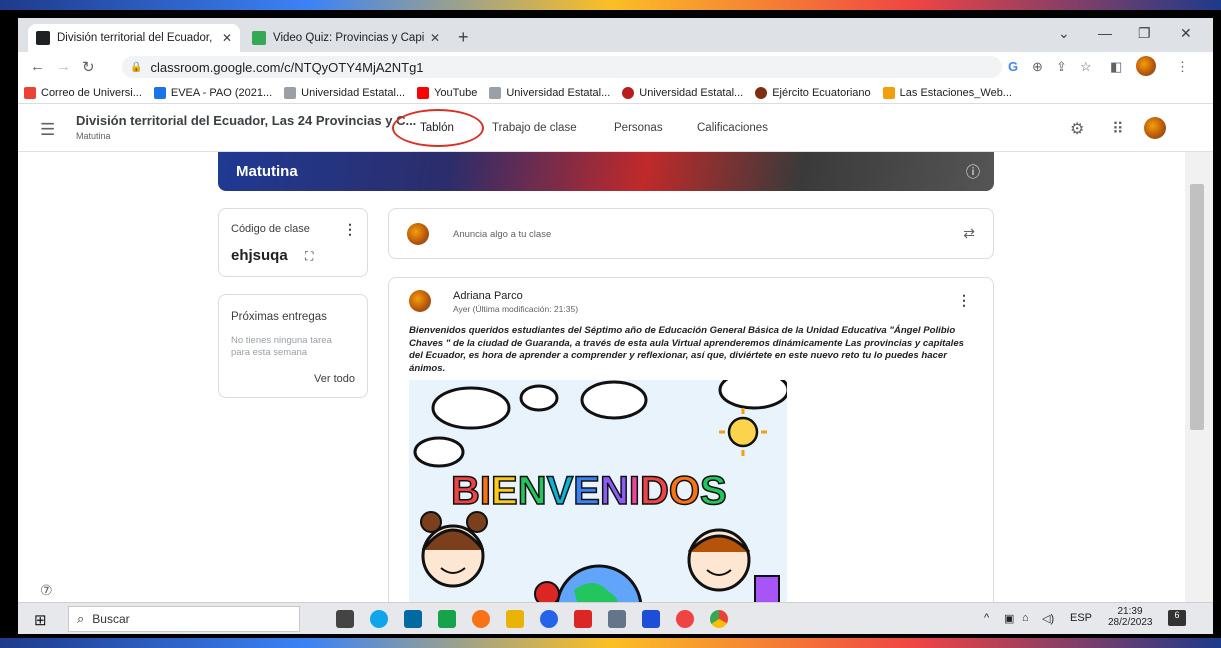 The width and height of the screenshot is (1221, 648). Describe the element at coordinates (1013, 66) in the screenshot. I see `google-translate-icon: G` at that location.